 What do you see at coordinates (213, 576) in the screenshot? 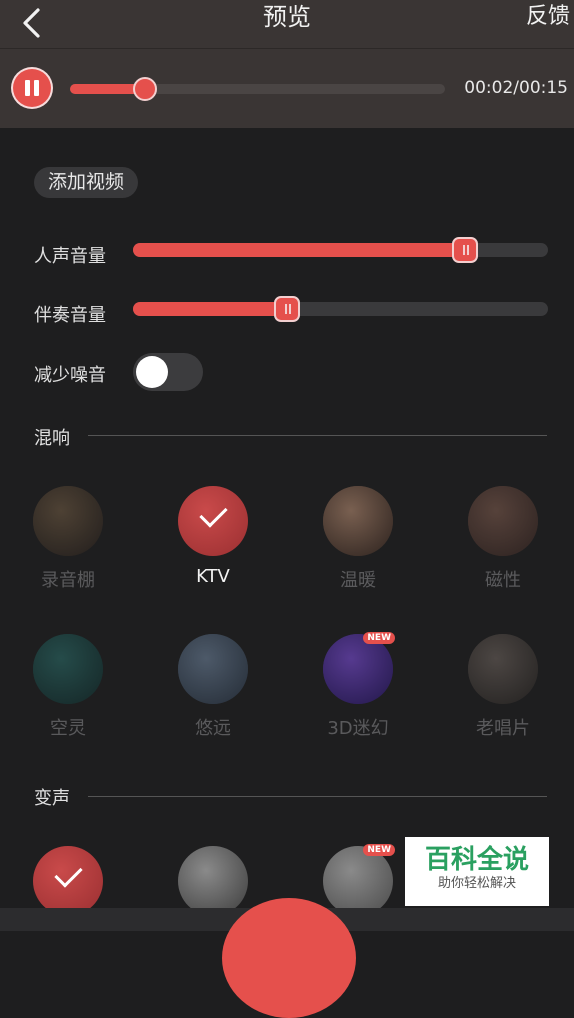
I see `reverb-option-label: KTV` at bounding box center [213, 576].